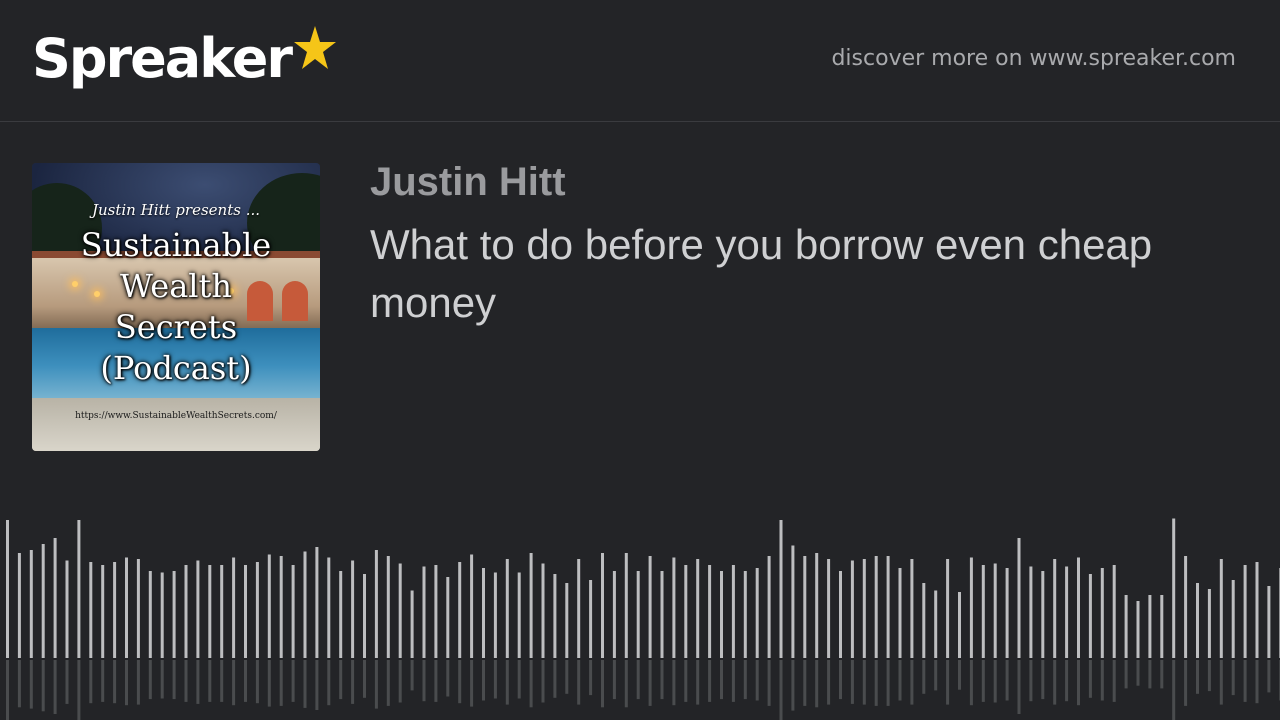 The width and height of the screenshot is (1280, 720). I want to click on cover-title-line: Sustainable, so click(176, 245).